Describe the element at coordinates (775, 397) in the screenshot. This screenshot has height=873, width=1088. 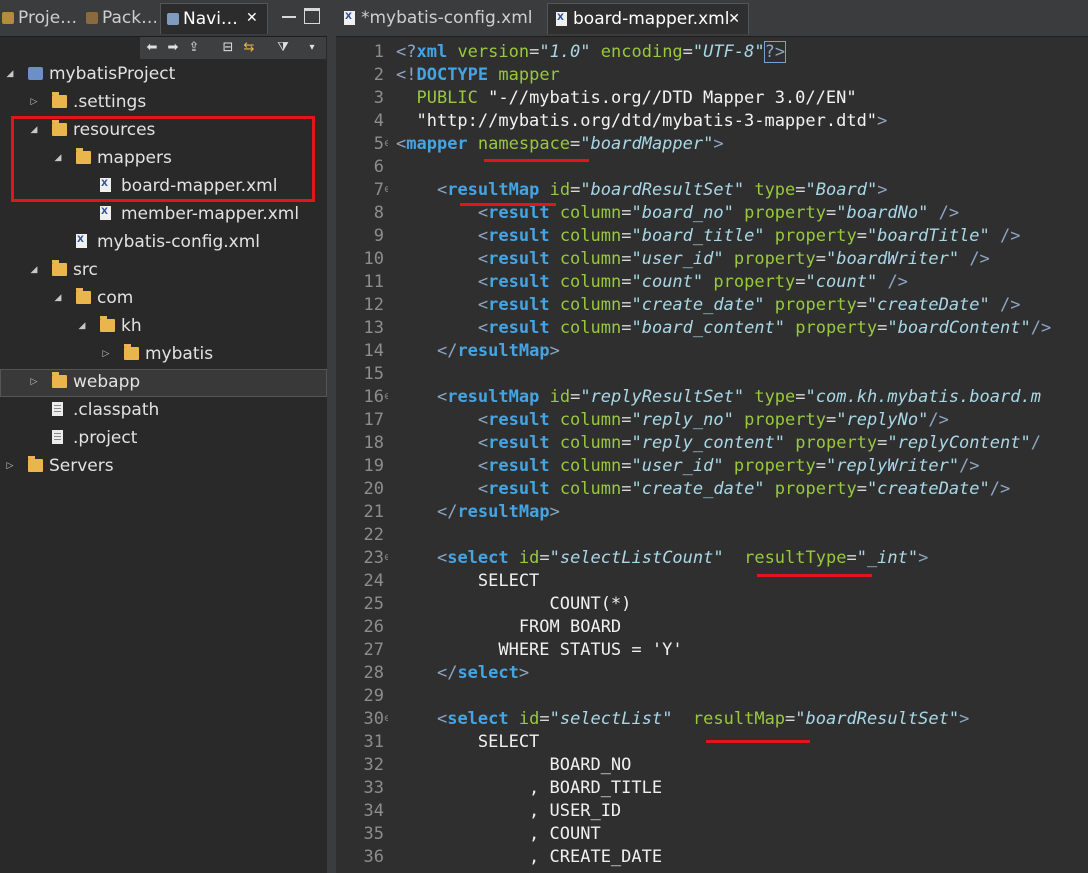
I see `code-token: type` at that location.